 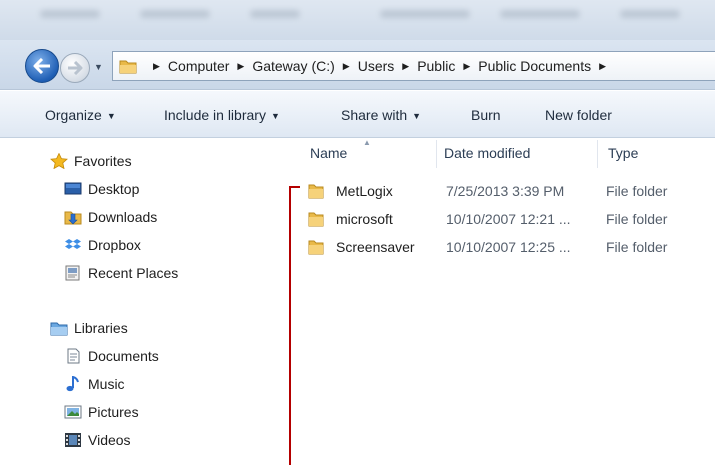 I want to click on sidebar-item-music: Music, so click(x=94, y=384).